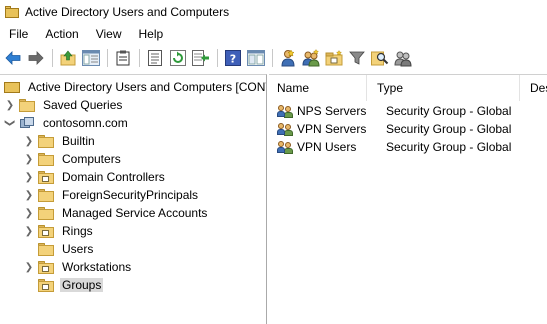 The width and height of the screenshot is (547, 324). What do you see at coordinates (357, 58) in the screenshot?
I see `filter-icon` at bounding box center [357, 58].